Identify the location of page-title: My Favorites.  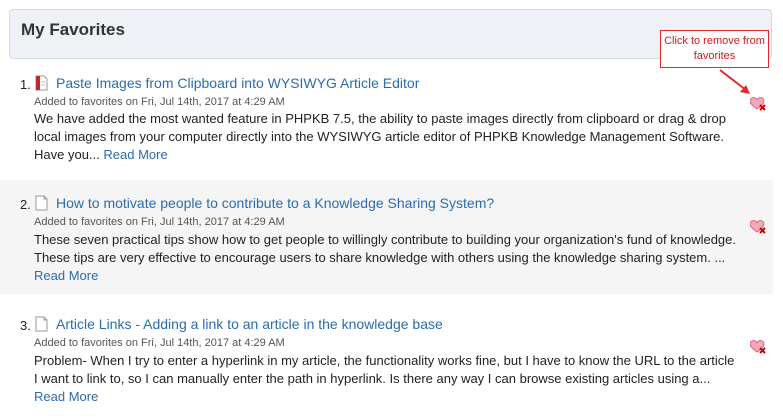
(73, 29).